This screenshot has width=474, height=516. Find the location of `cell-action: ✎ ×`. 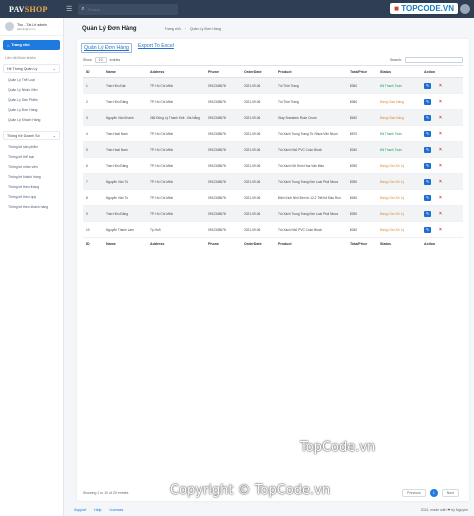

cell-action: ✎ × is located at coordinates (442, 197).